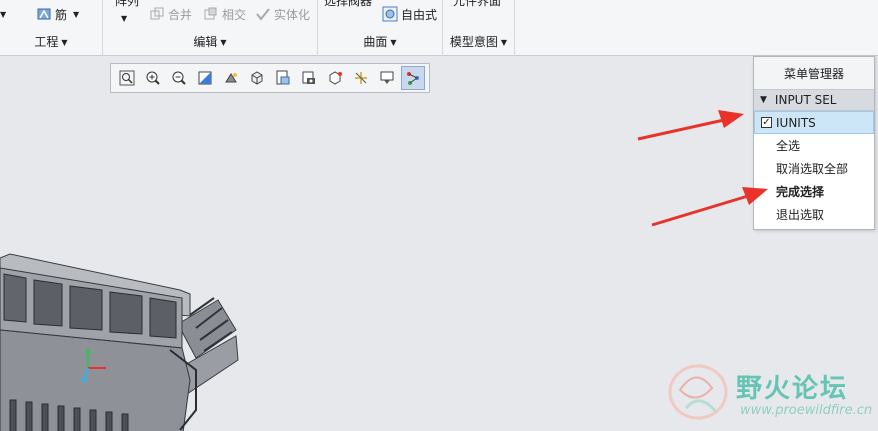 This screenshot has width=878, height=431. Describe the element at coordinates (788, 146) in the screenshot. I see `menu-item-label: 全选` at that location.